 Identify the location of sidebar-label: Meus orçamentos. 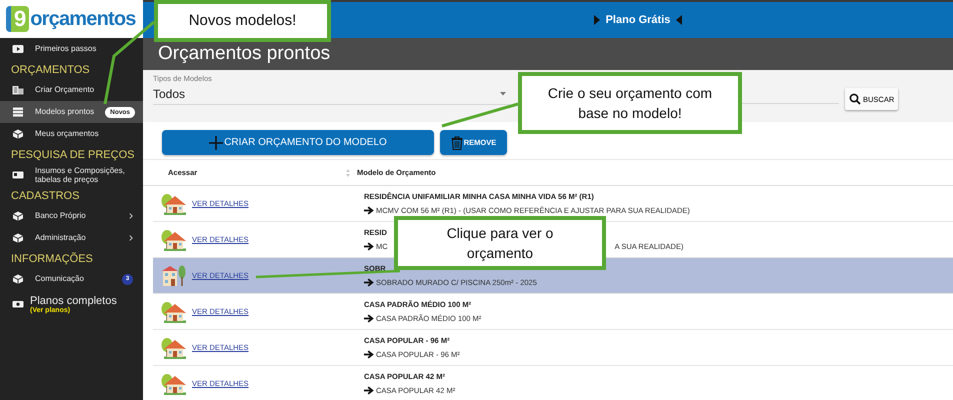
(67, 134).